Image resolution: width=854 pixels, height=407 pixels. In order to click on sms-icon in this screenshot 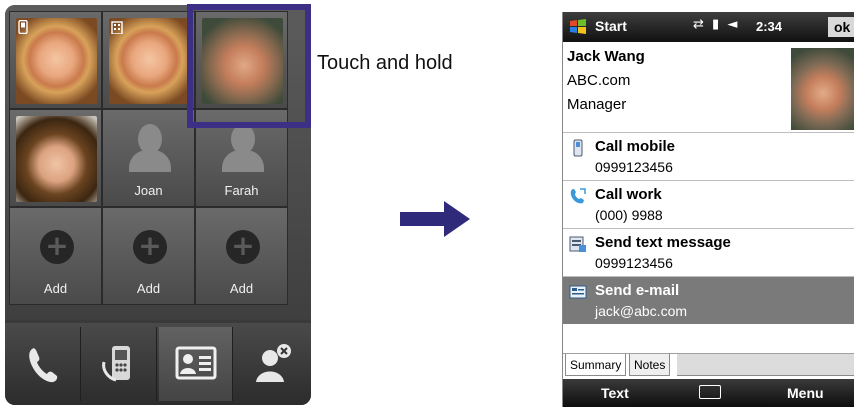, I will do `click(578, 244)`.